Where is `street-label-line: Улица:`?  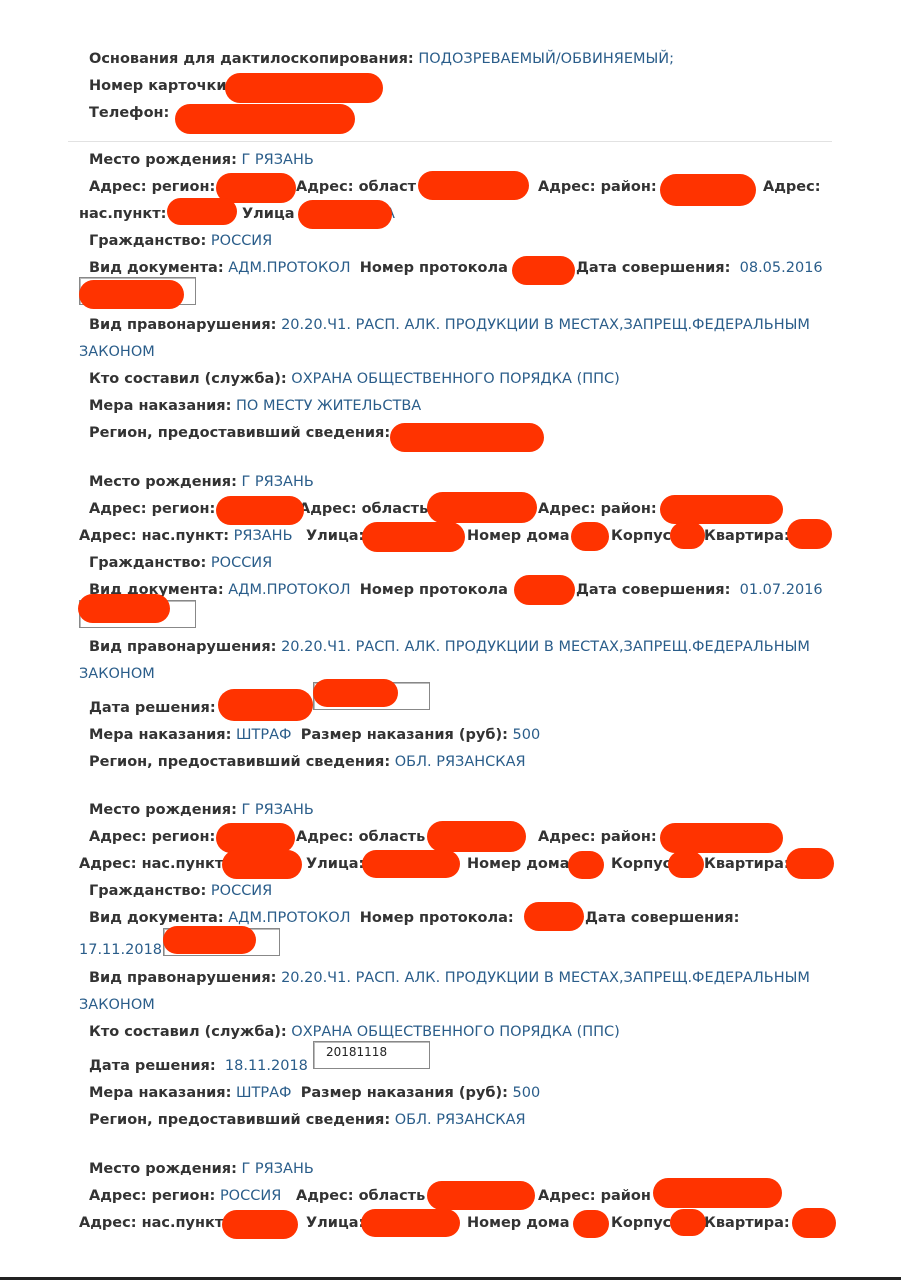
street-label-line: Улица: is located at coordinates (335, 1223).